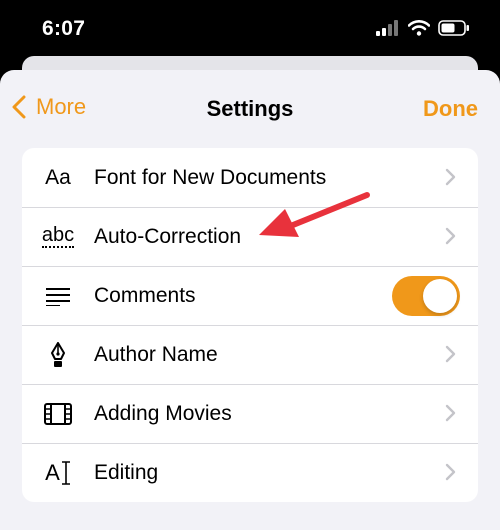  I want to click on annotation-arrow-icon, so click(314, 214).